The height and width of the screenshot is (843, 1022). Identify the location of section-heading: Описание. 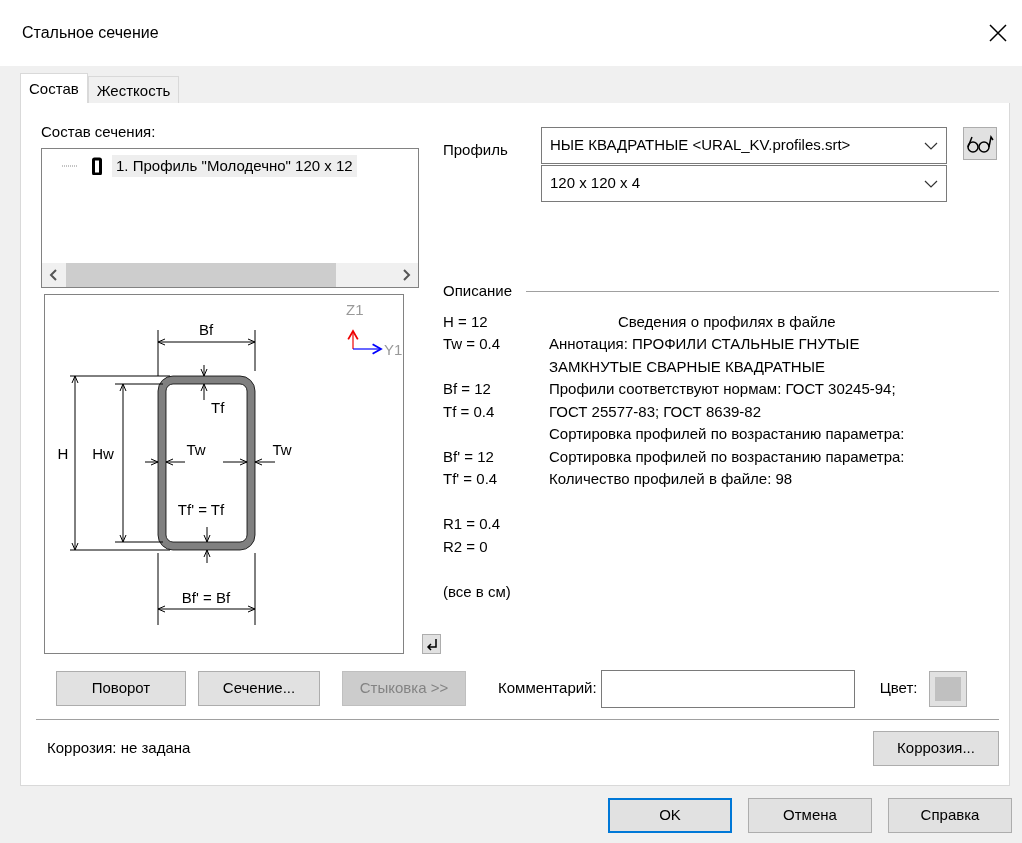
(478, 291).